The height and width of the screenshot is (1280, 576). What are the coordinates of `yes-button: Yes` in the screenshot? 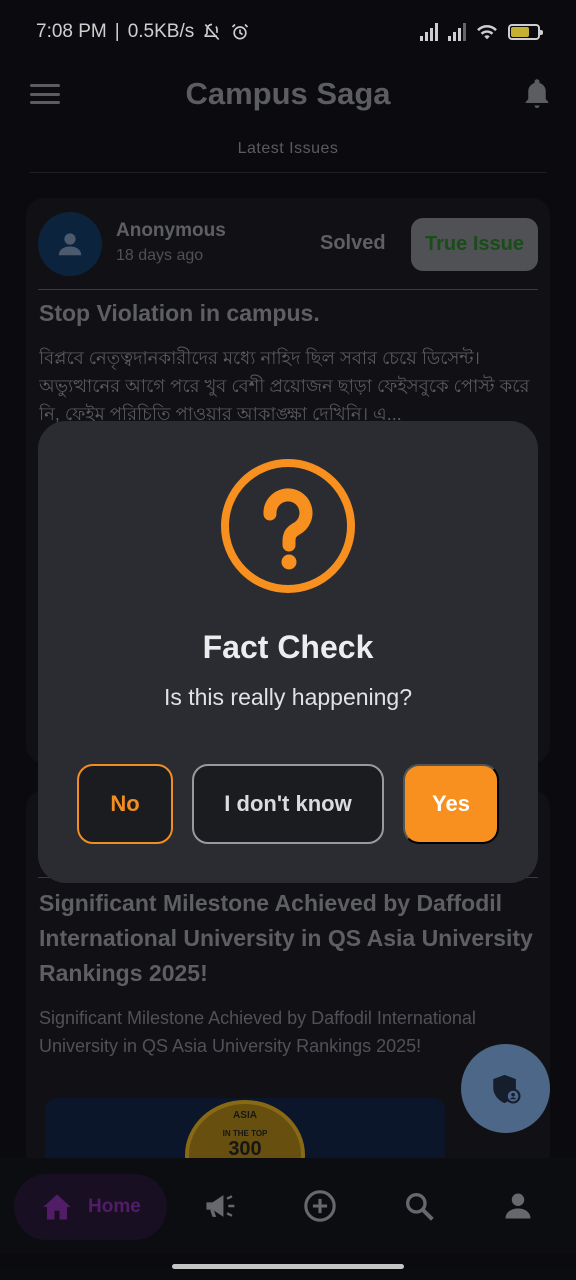 It's located at (451, 804).